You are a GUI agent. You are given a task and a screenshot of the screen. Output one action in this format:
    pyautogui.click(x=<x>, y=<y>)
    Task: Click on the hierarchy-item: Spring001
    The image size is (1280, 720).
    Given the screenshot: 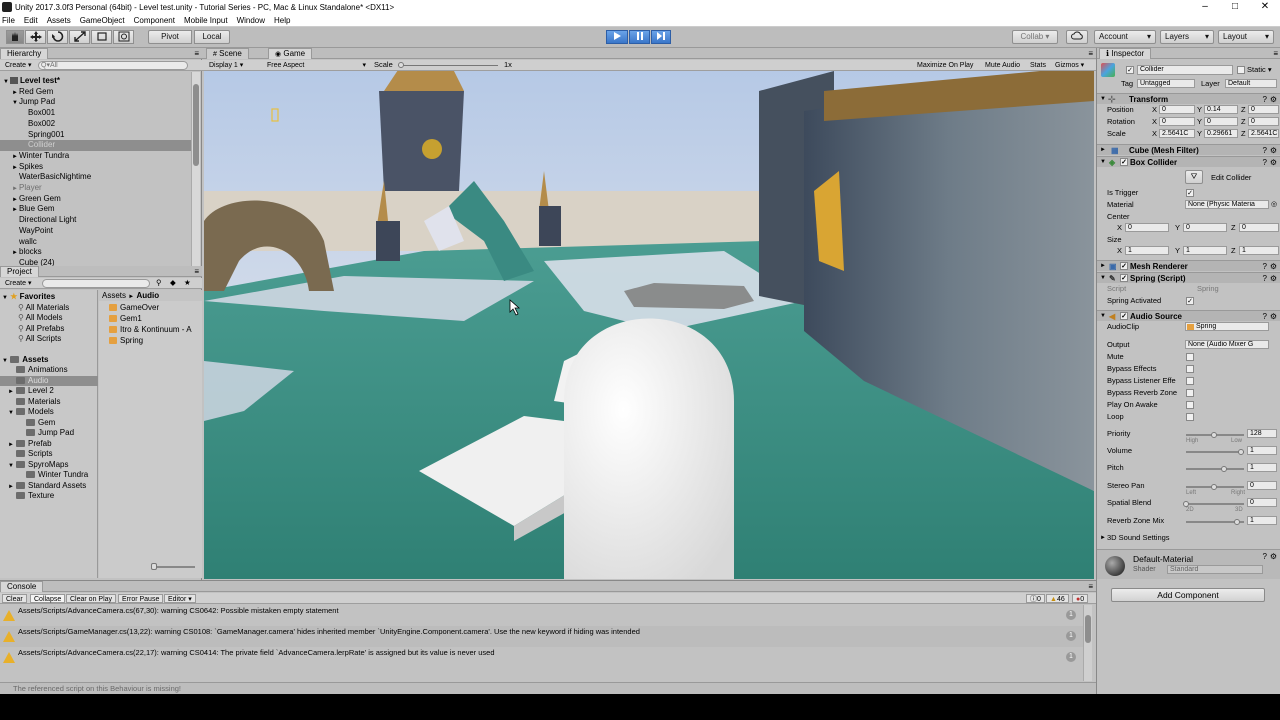 What is the action you would take?
    pyautogui.click(x=96, y=135)
    